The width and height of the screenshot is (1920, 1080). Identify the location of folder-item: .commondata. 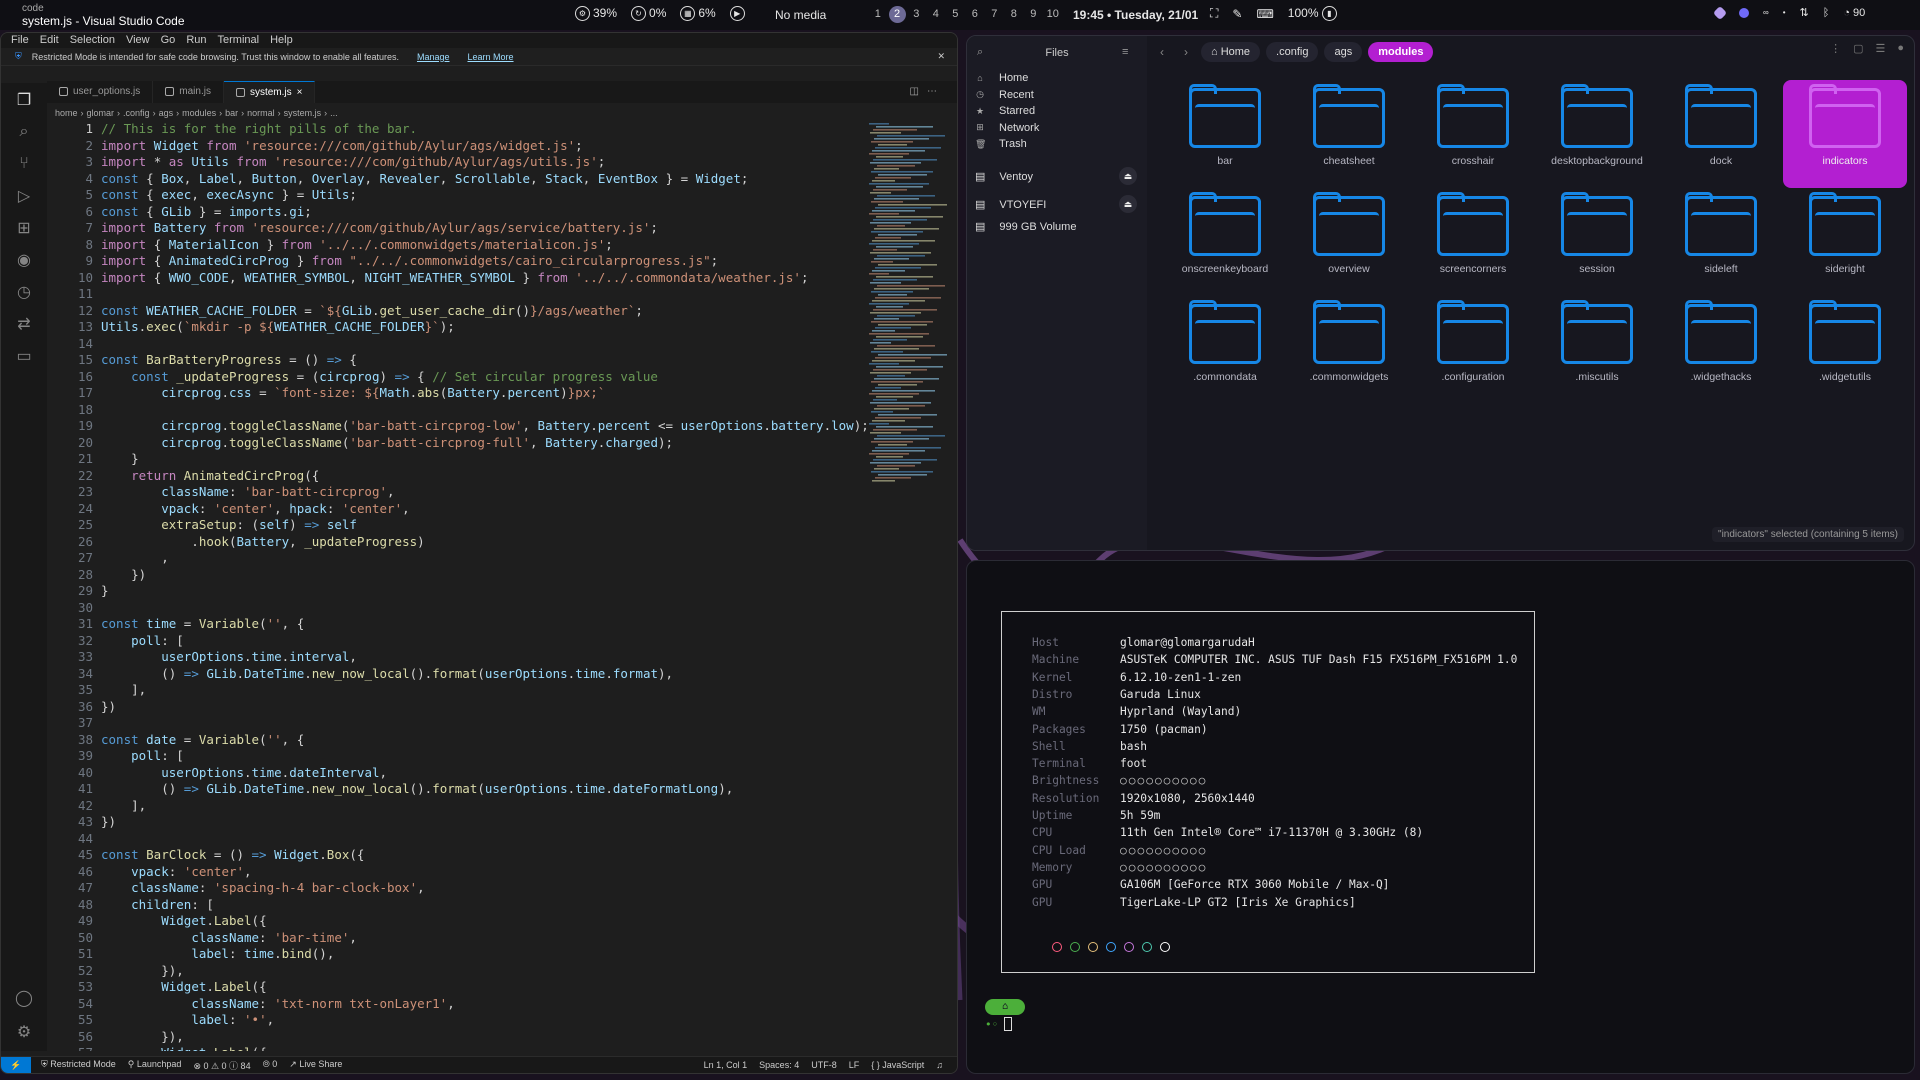
(1225, 350).